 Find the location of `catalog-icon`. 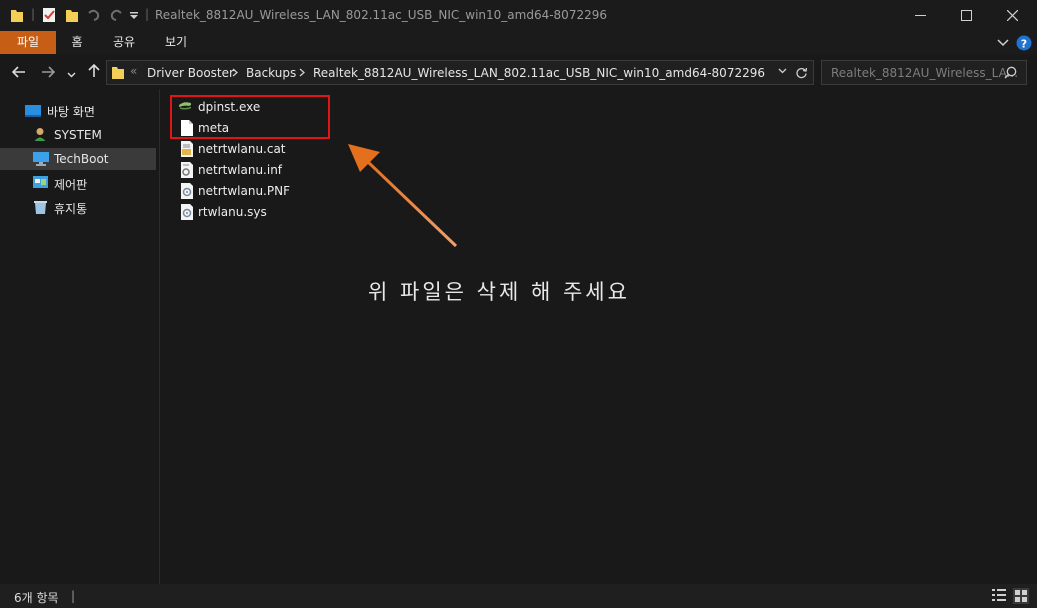

catalog-icon is located at coordinates (187, 149).